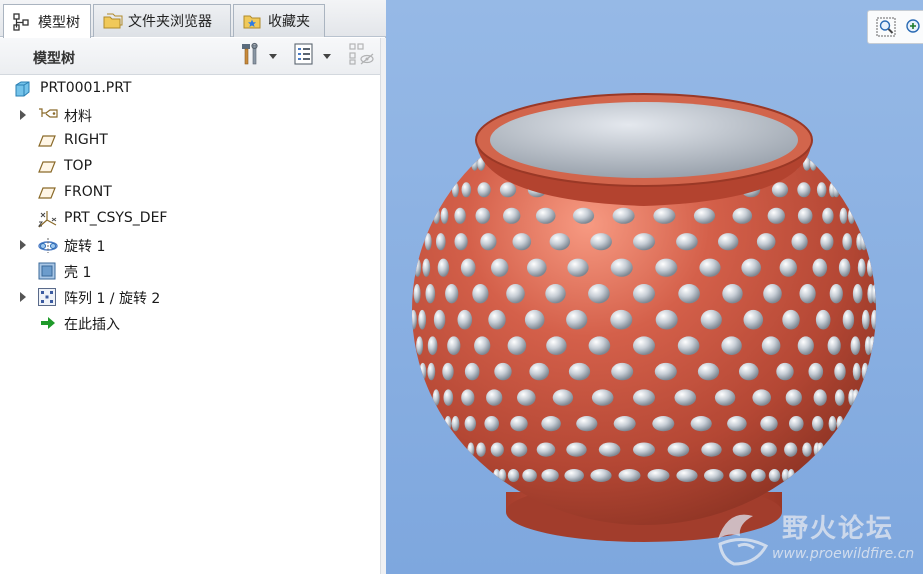 The image size is (923, 574). I want to click on tree-item-label: RIGHT, so click(86, 140).